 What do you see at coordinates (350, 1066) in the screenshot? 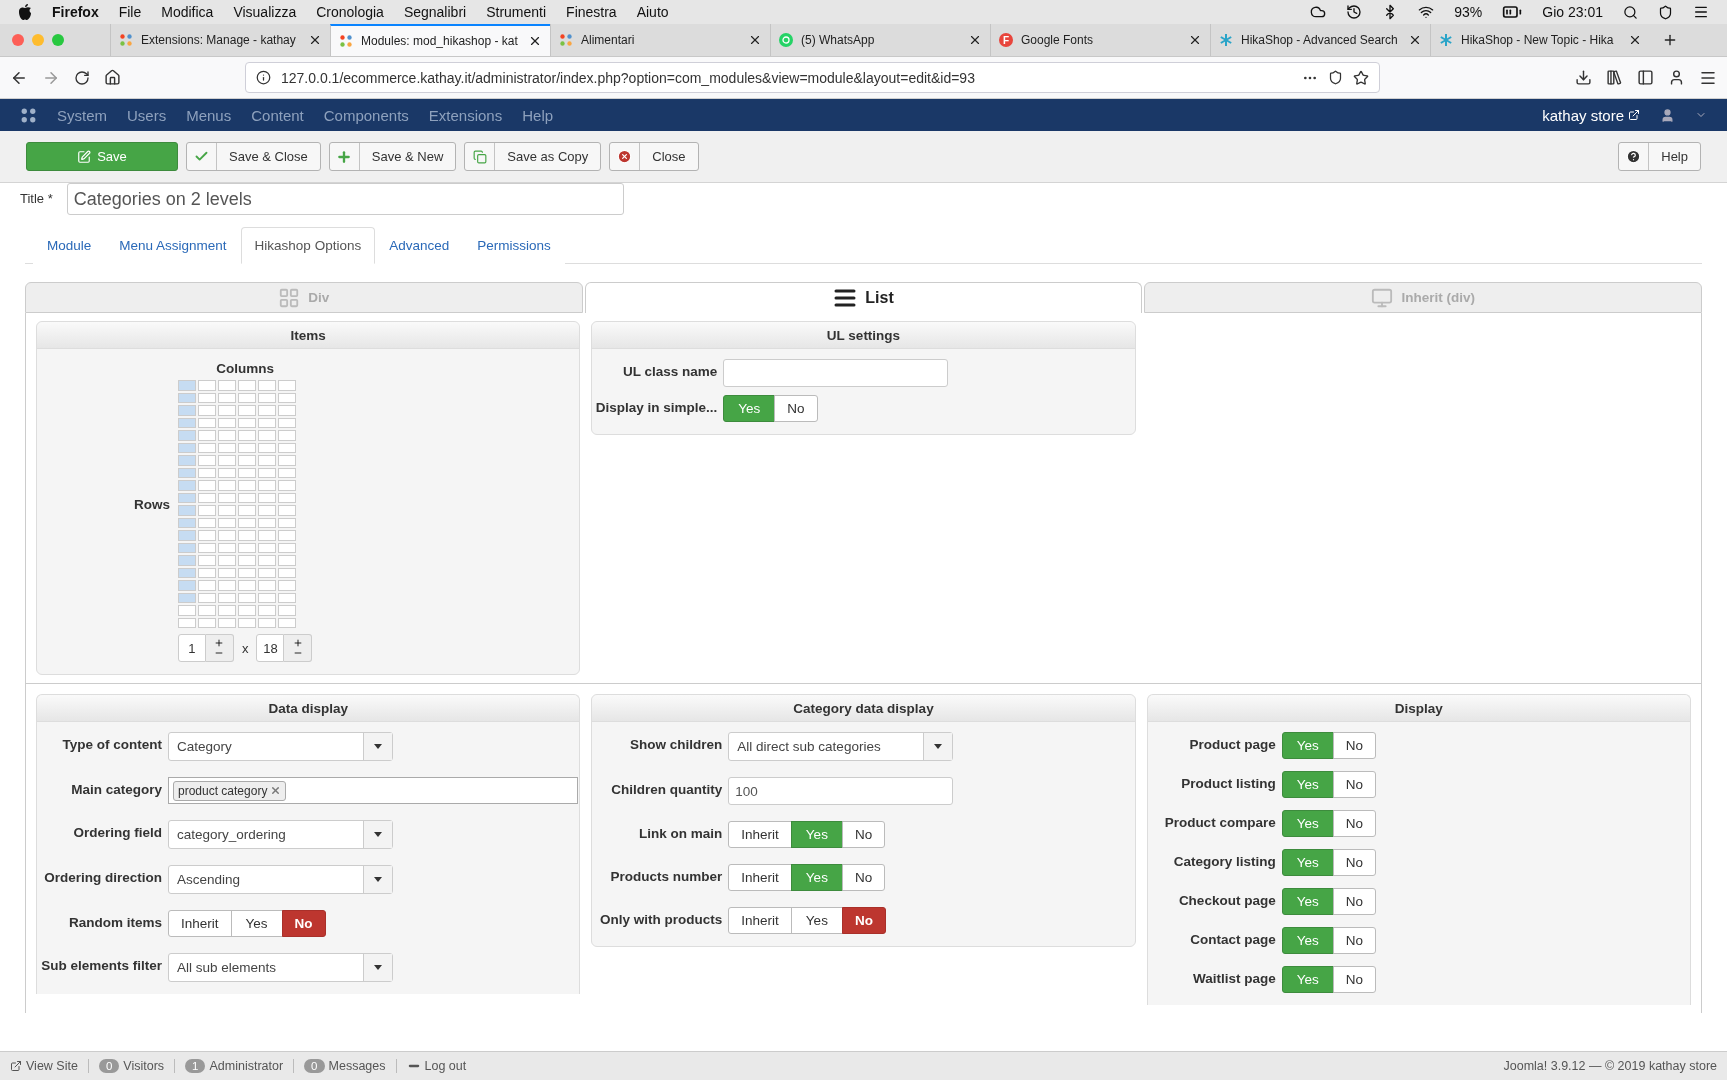
I see `status-link: 0 Messages` at bounding box center [350, 1066].